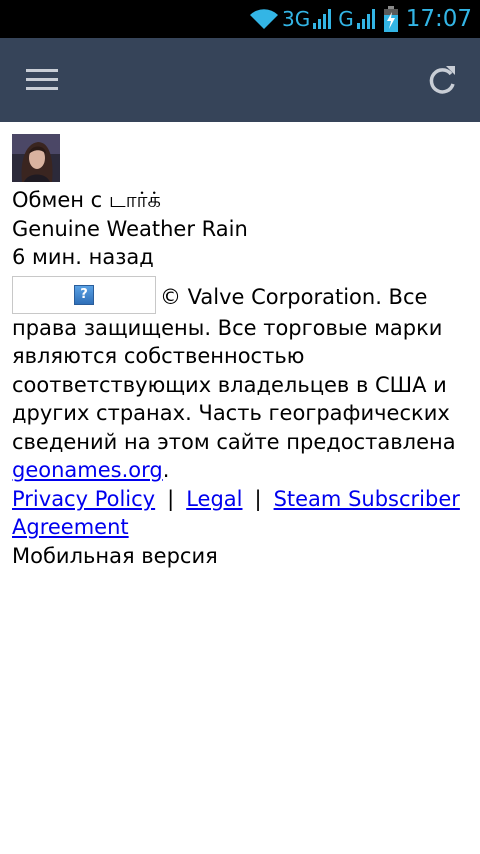 The image size is (480, 854). I want to click on status-time: 17:07, so click(438, 19).